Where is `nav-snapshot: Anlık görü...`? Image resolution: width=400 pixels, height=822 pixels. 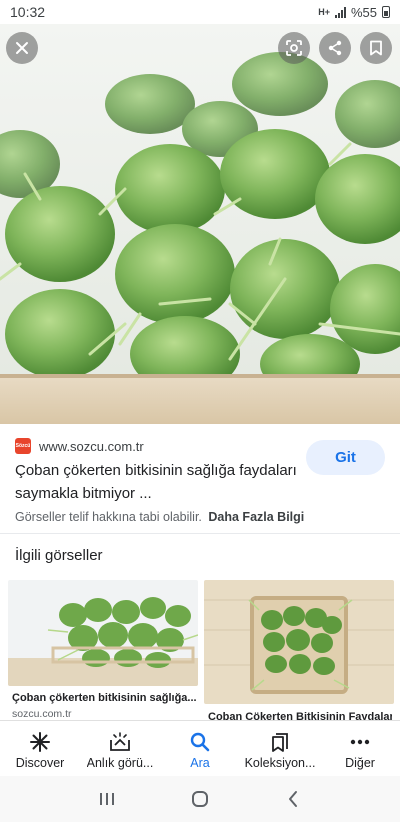
nav-snapshot: Anlık görü... is located at coordinates (120, 748).